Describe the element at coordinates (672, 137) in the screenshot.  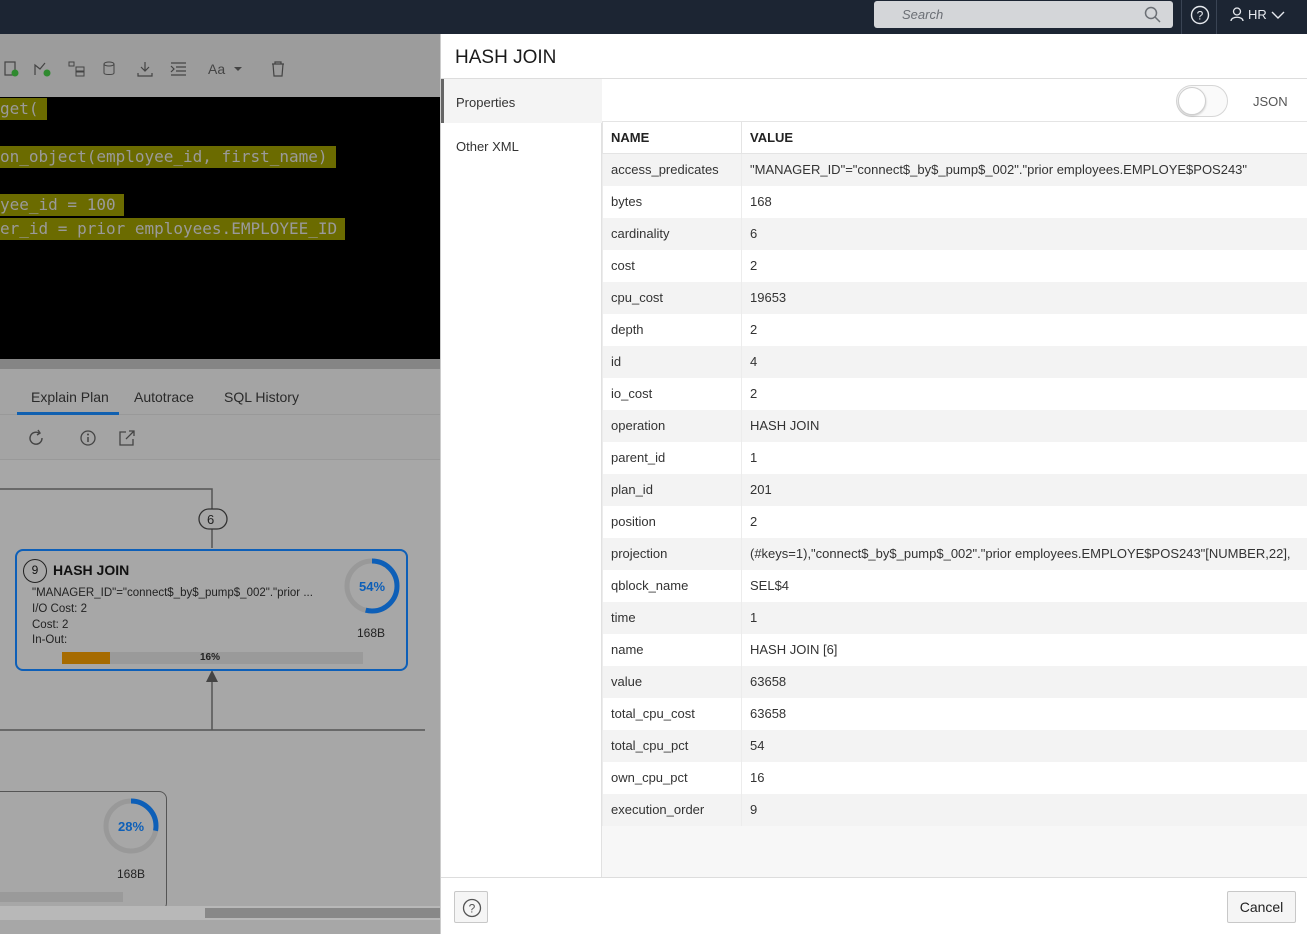
I see `column-header-name: NAME` at that location.